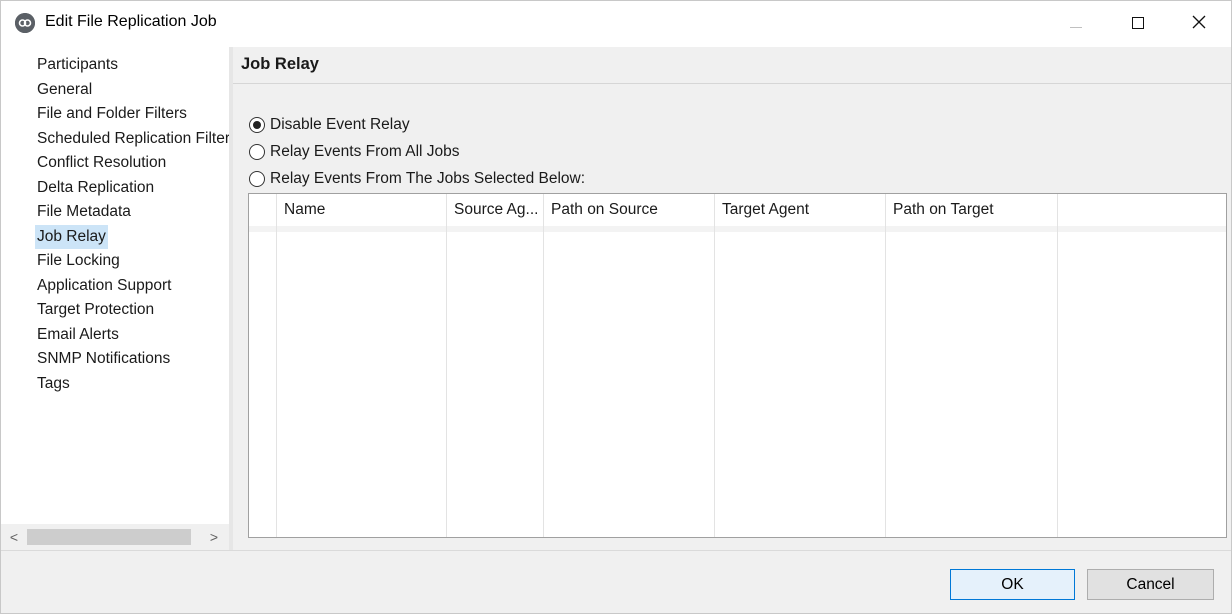  What do you see at coordinates (132, 114) in the screenshot?
I see `nav-item-file-folder-filters: File and Folder Filters` at bounding box center [132, 114].